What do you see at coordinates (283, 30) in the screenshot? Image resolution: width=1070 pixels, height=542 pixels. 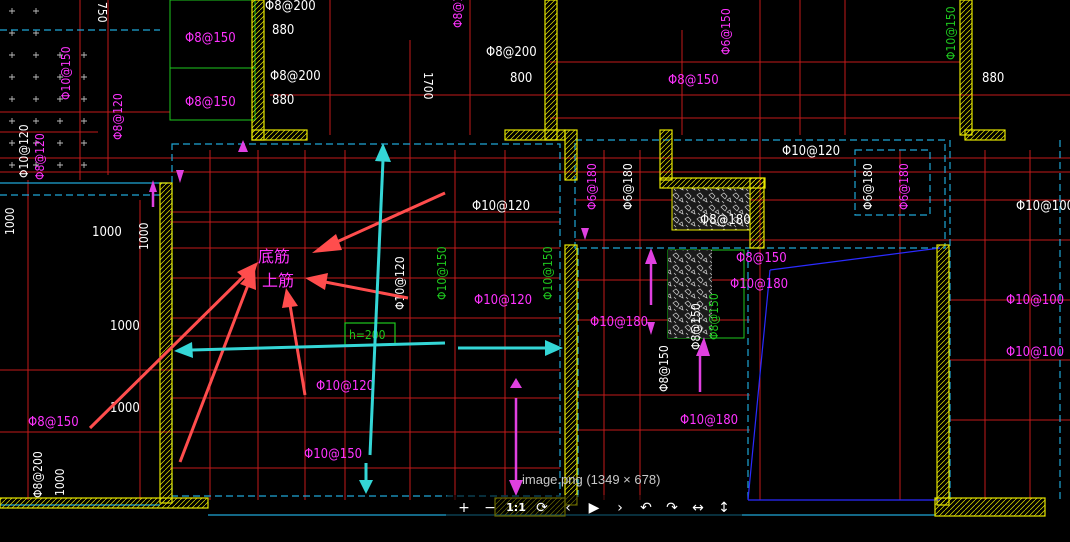 I see `label-880-a: 880` at bounding box center [283, 30].